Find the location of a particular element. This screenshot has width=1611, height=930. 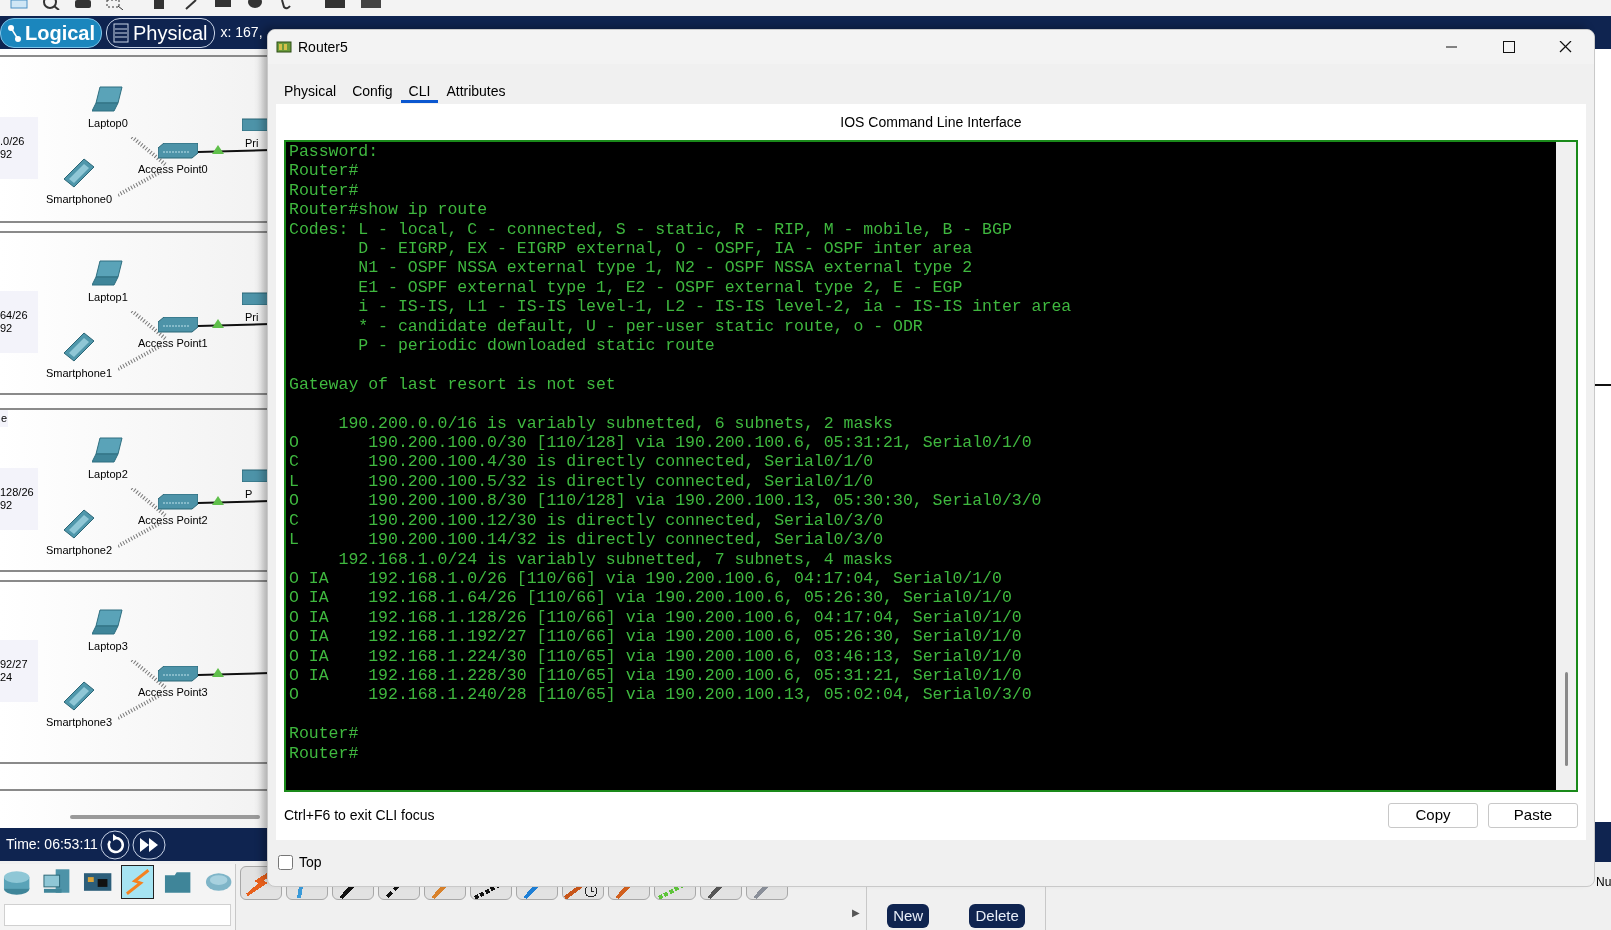

note-text: 92/27 is located at coordinates (14, 664).